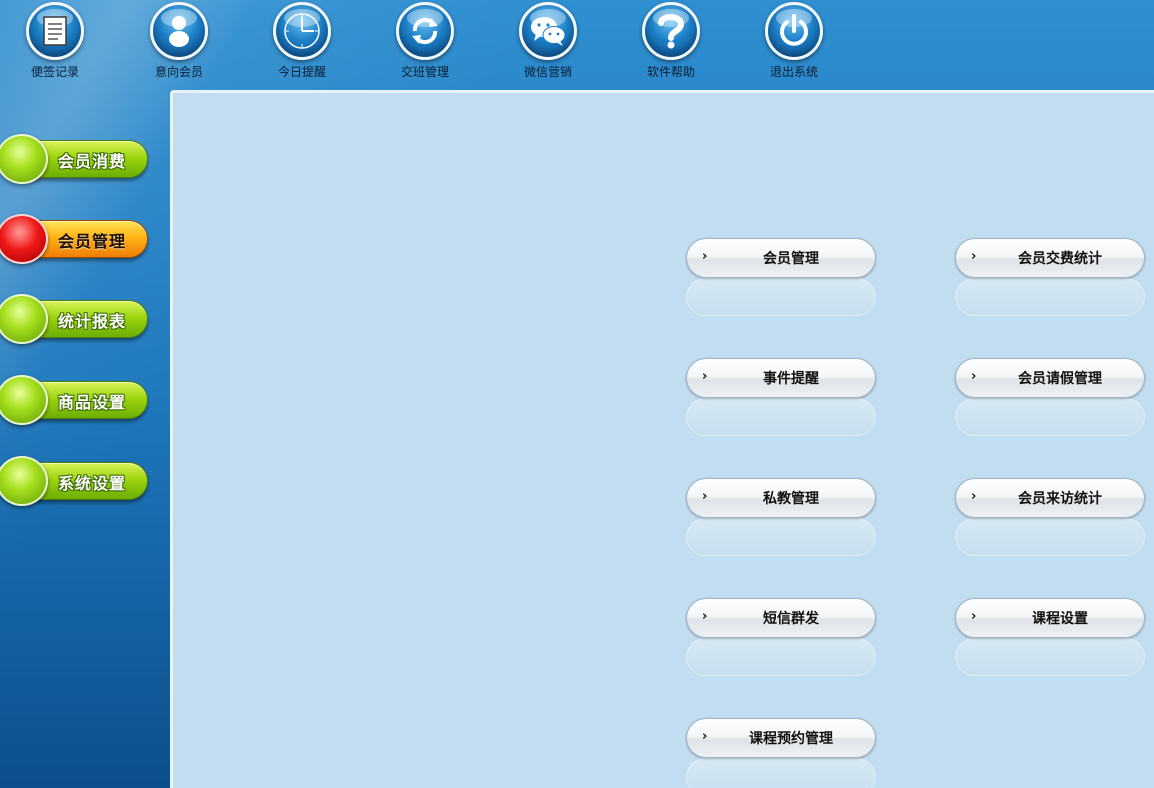  Describe the element at coordinates (781, 753) in the screenshot. I see `course-booking-button: › 课程预约管理` at that location.